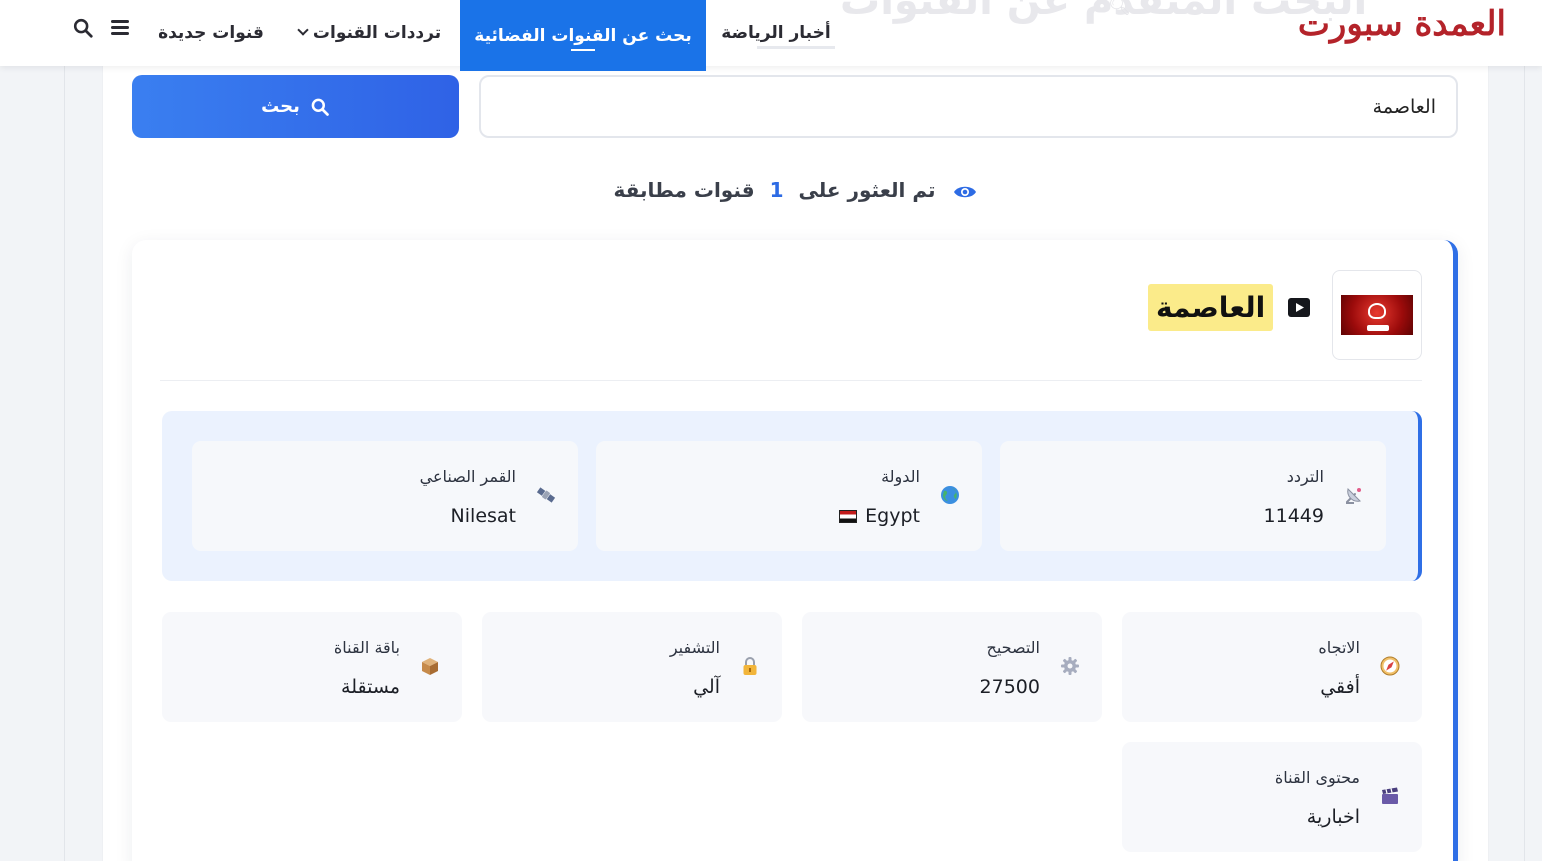 This screenshot has height=861, width=1542. I want to click on info-encryption-label: التشفير, so click(694, 647).